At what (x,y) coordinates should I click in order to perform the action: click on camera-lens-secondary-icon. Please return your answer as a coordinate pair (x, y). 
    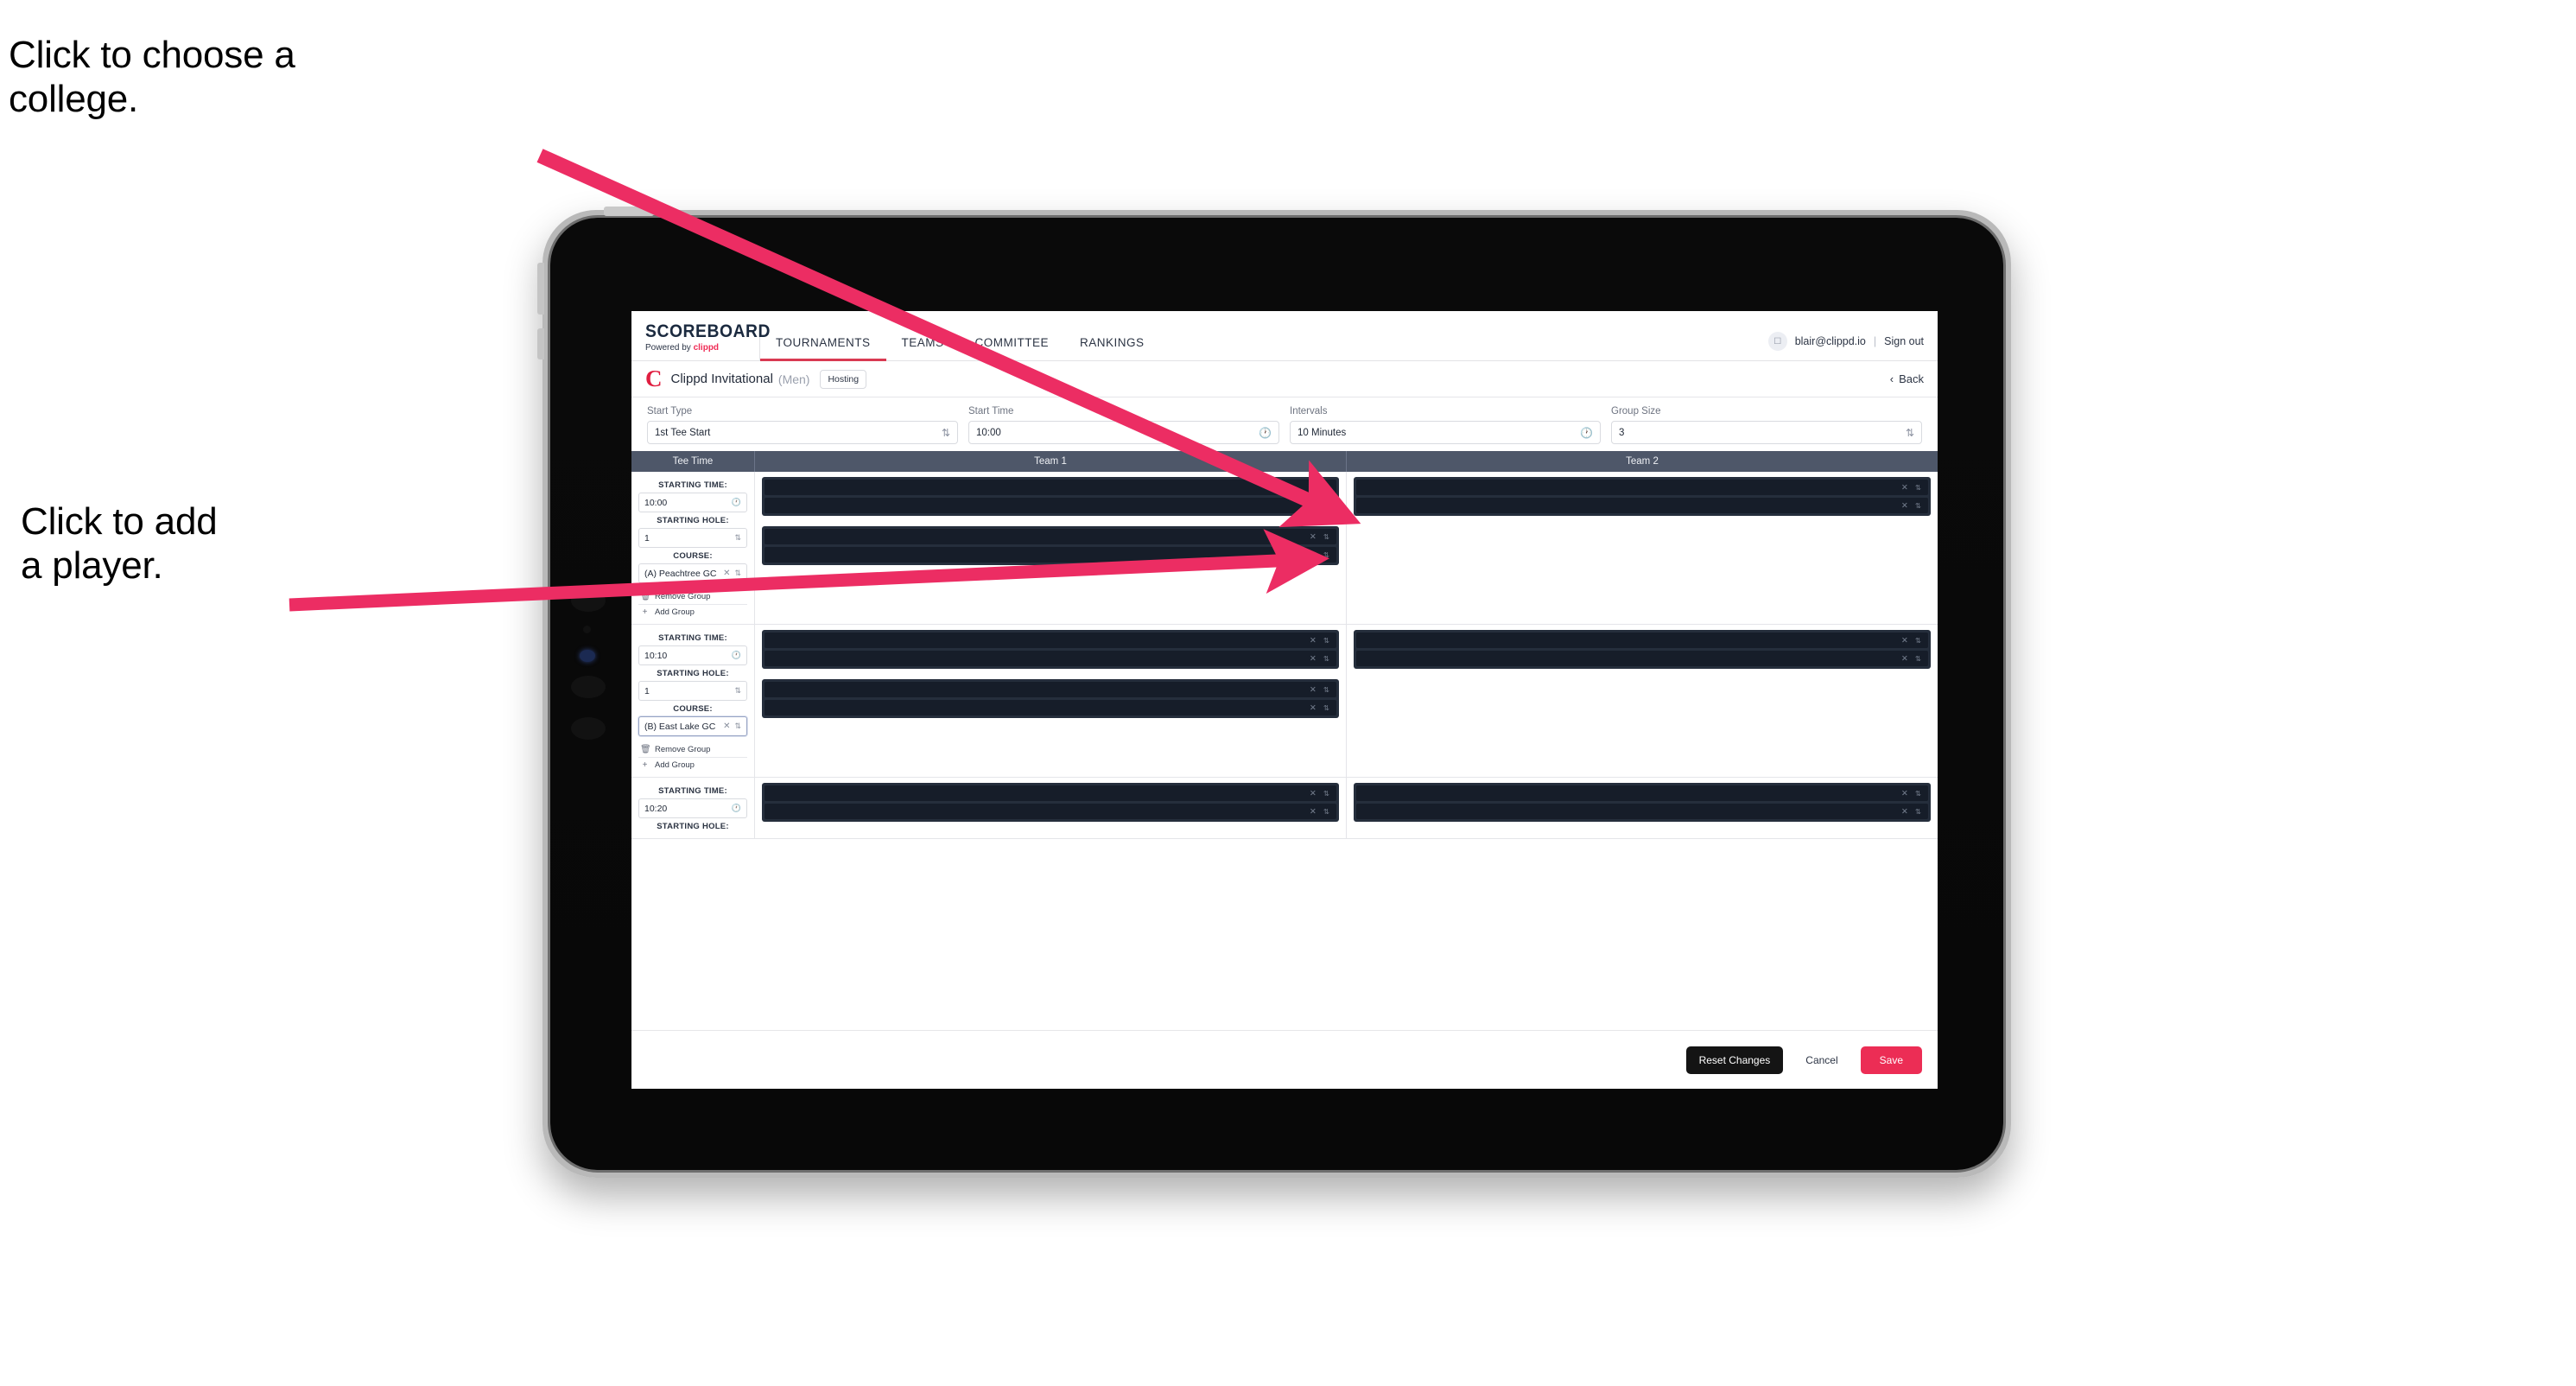
    Looking at the image, I should click on (588, 687).